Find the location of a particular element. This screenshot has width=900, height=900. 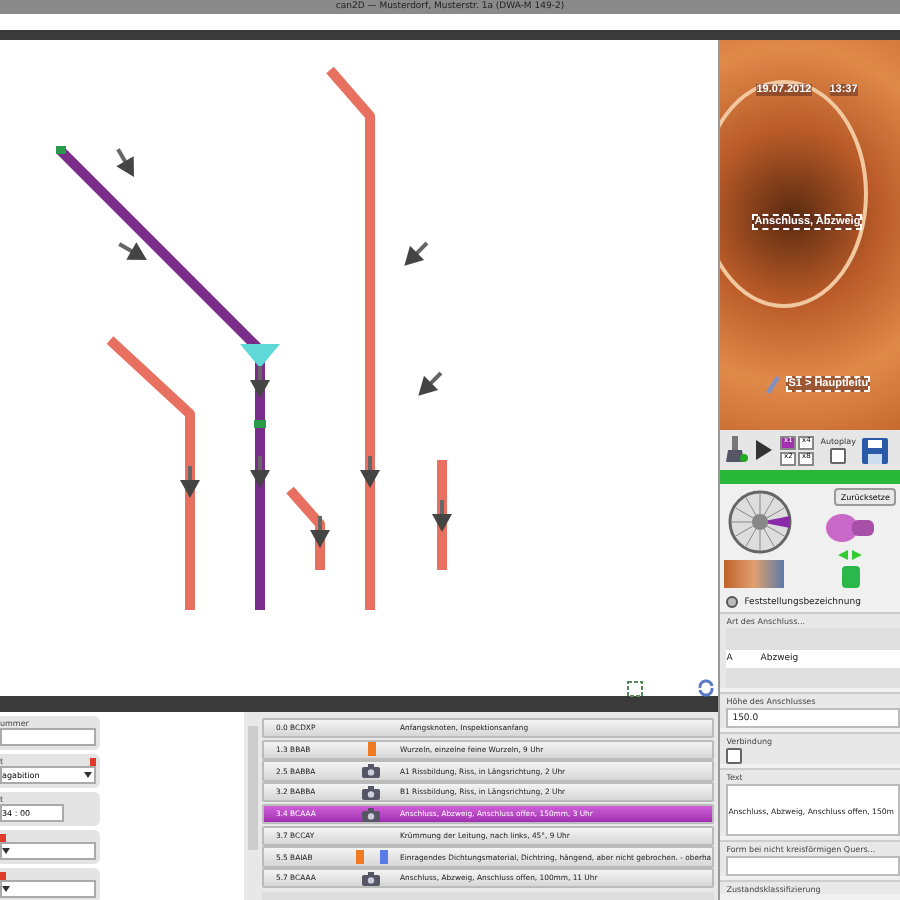

fit-view-icon is located at coordinates (635, 689).